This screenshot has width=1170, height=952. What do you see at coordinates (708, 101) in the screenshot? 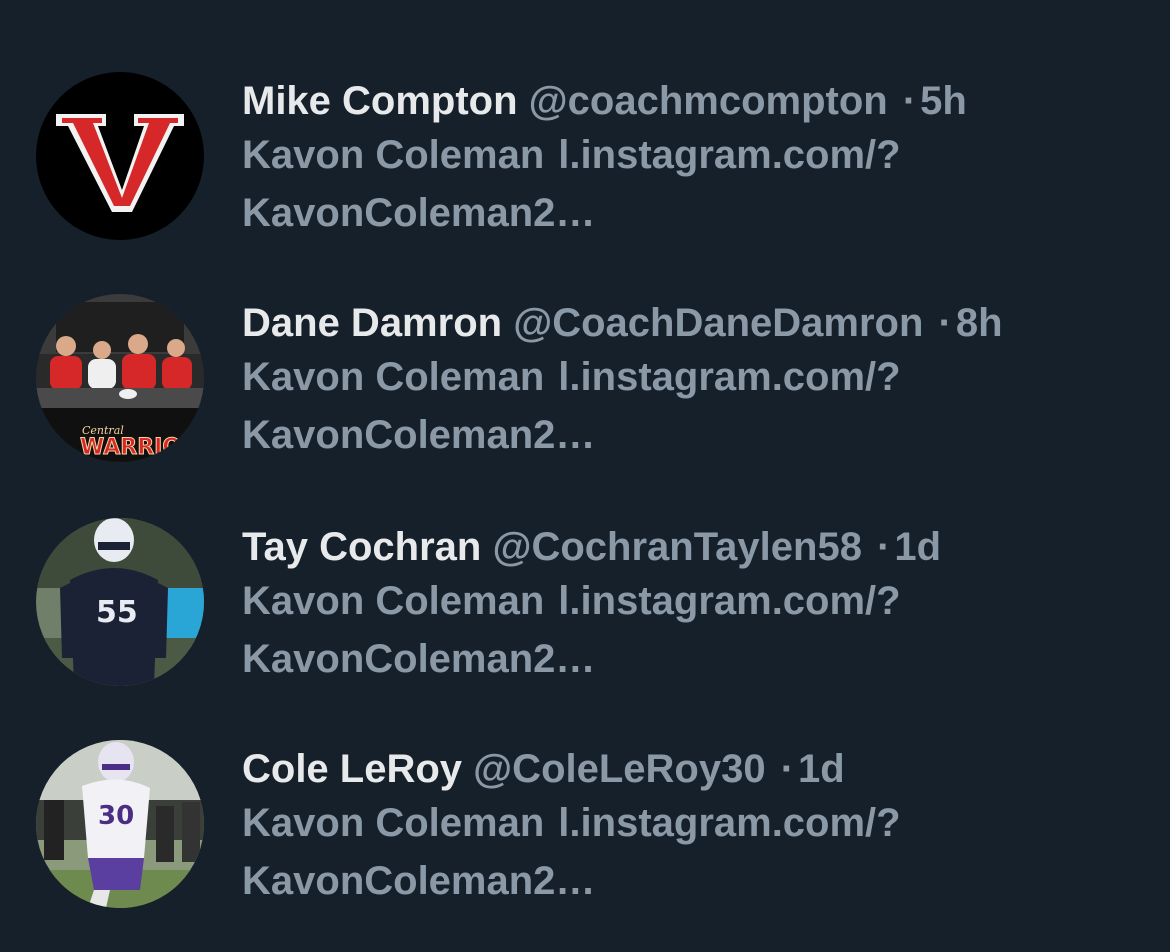
I see `user-handle: @coachmcompton` at bounding box center [708, 101].